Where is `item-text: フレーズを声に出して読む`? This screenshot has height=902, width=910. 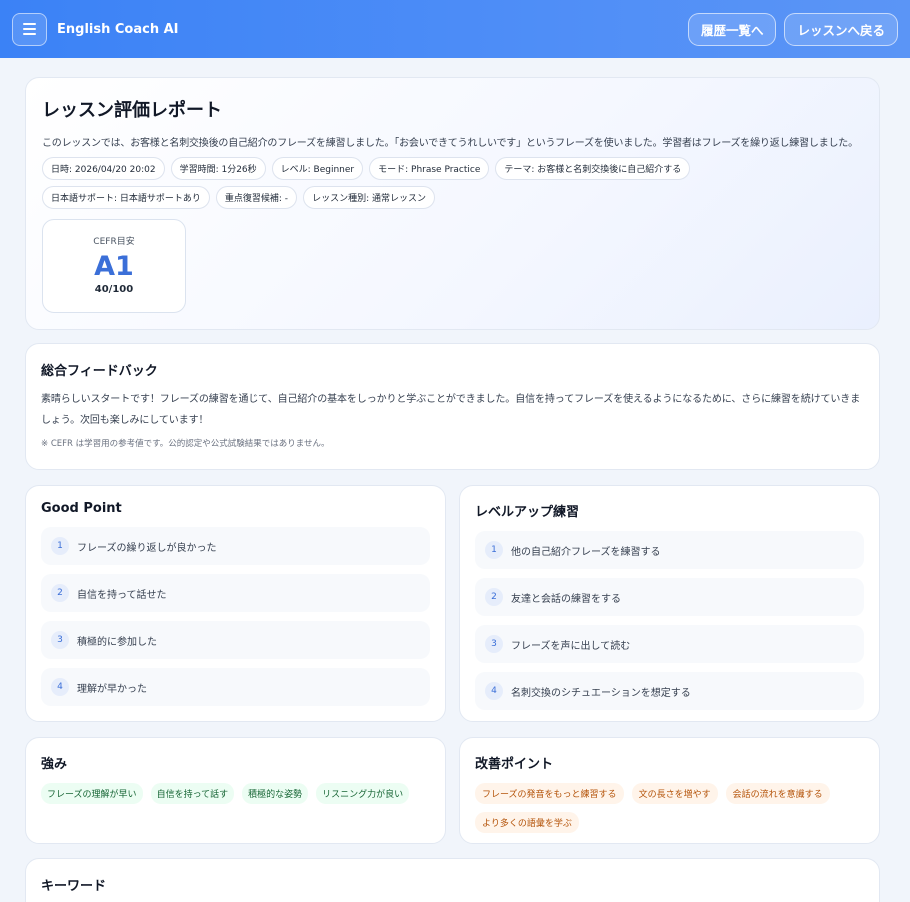 item-text: フレーズを声に出して読む is located at coordinates (571, 646).